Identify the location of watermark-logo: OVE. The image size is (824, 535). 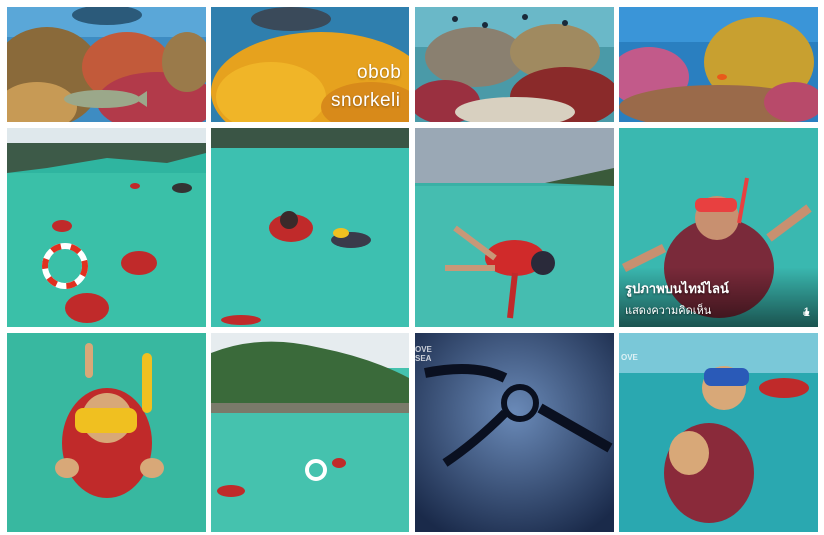
(629, 357).